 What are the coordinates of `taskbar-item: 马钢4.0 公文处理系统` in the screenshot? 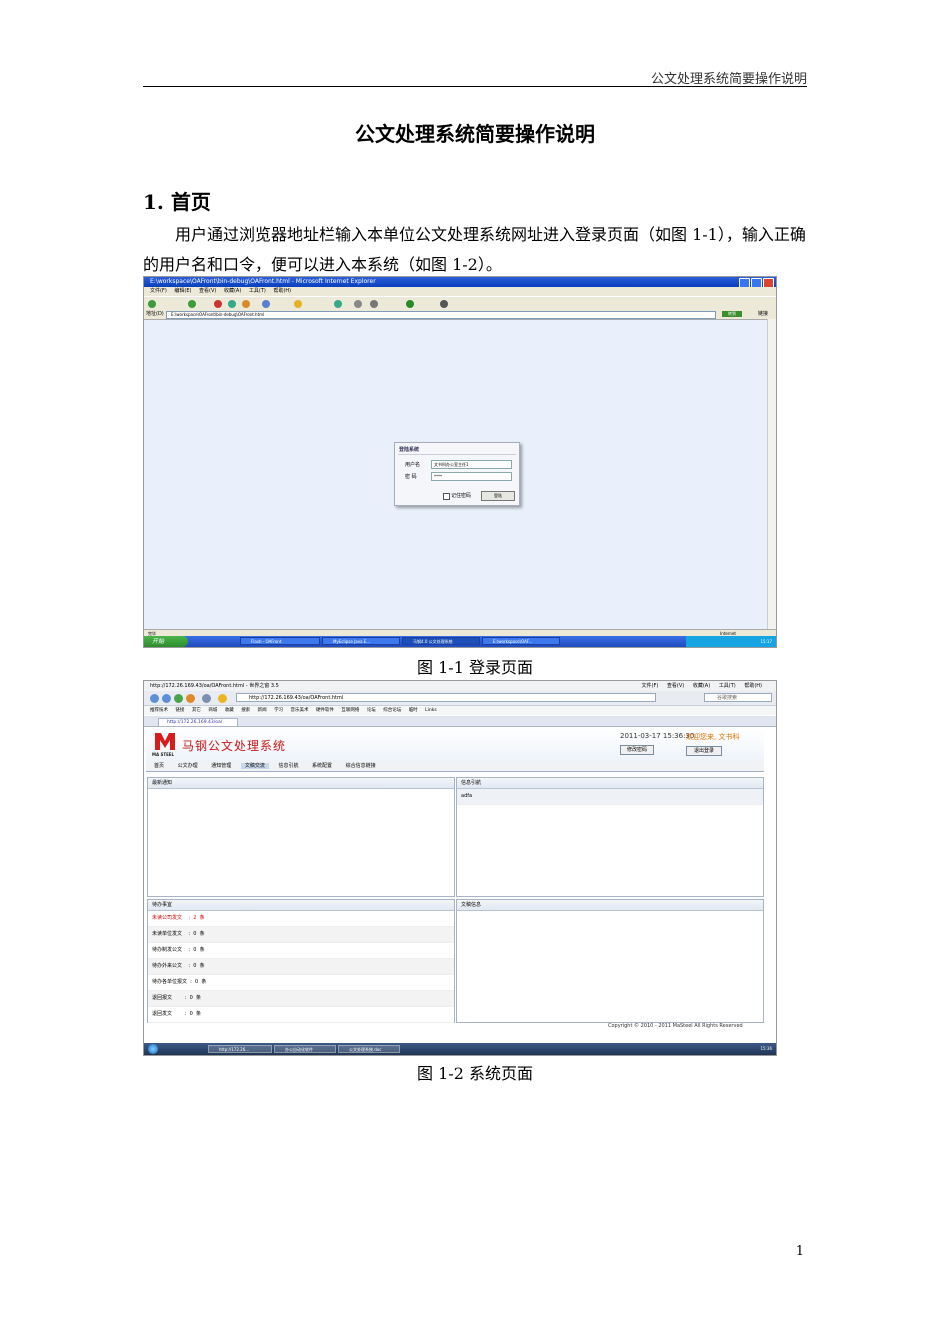 It's located at (441, 641).